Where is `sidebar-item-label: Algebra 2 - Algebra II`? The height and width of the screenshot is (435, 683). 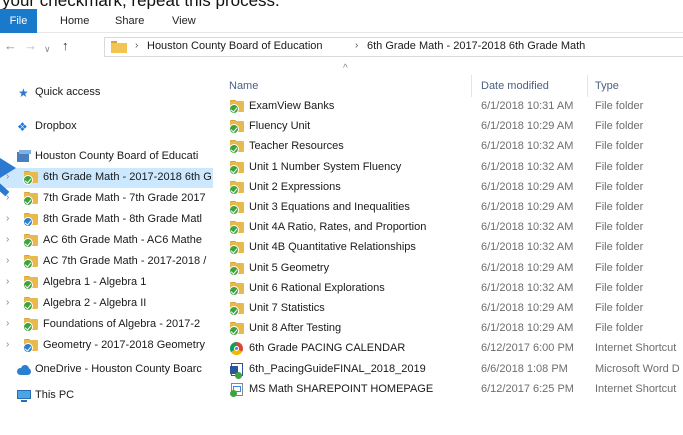
sidebar-item-label: Algebra 2 - Algebra II is located at coordinates (95, 303).